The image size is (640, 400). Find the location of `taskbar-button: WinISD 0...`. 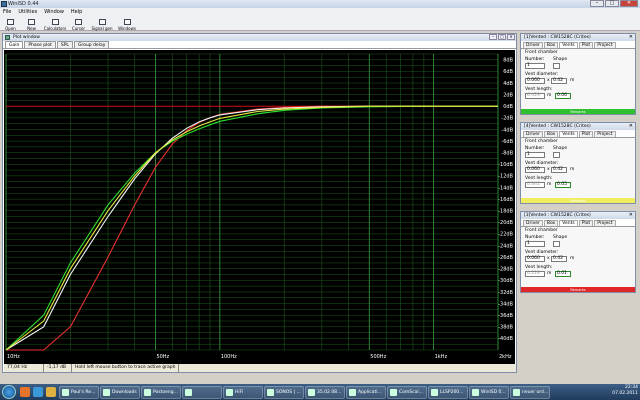

taskbar-button: WinISD 0... is located at coordinates (489, 392).